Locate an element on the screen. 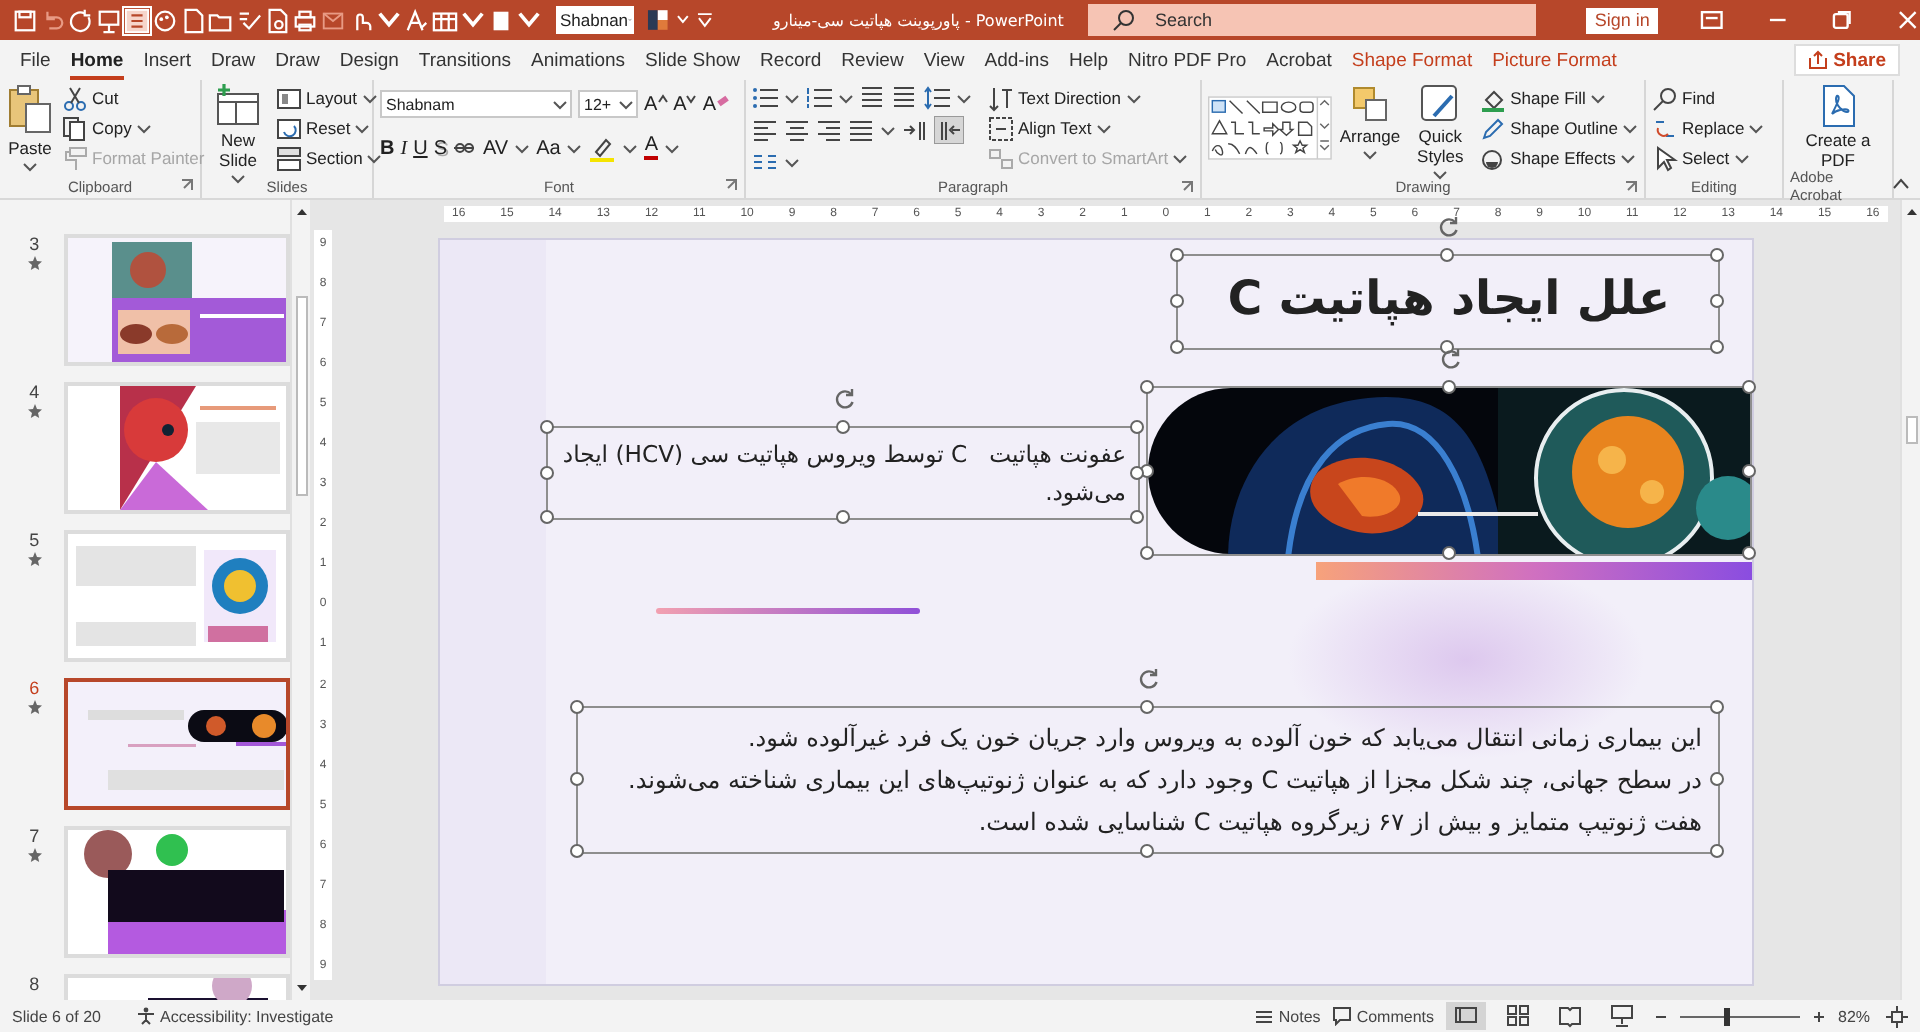 Image resolution: width=1920 pixels, height=1032 pixels. outline-view-icon is located at coordinates (137, 20).